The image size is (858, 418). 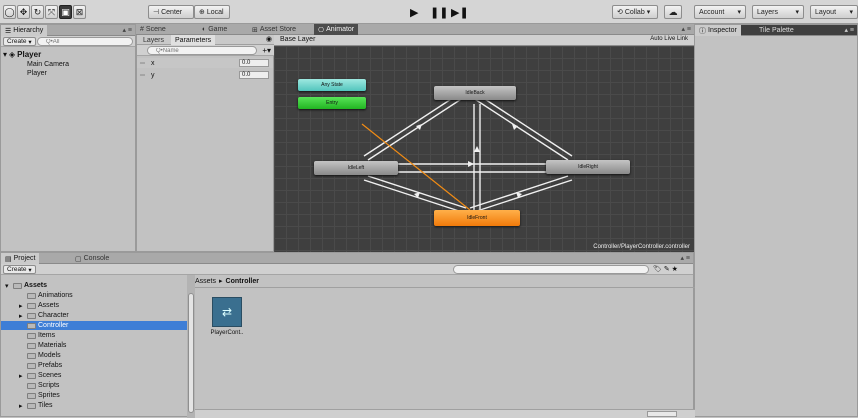 What do you see at coordinates (255, 30) in the screenshot?
I see `store-icon: ⊞` at bounding box center [255, 30].